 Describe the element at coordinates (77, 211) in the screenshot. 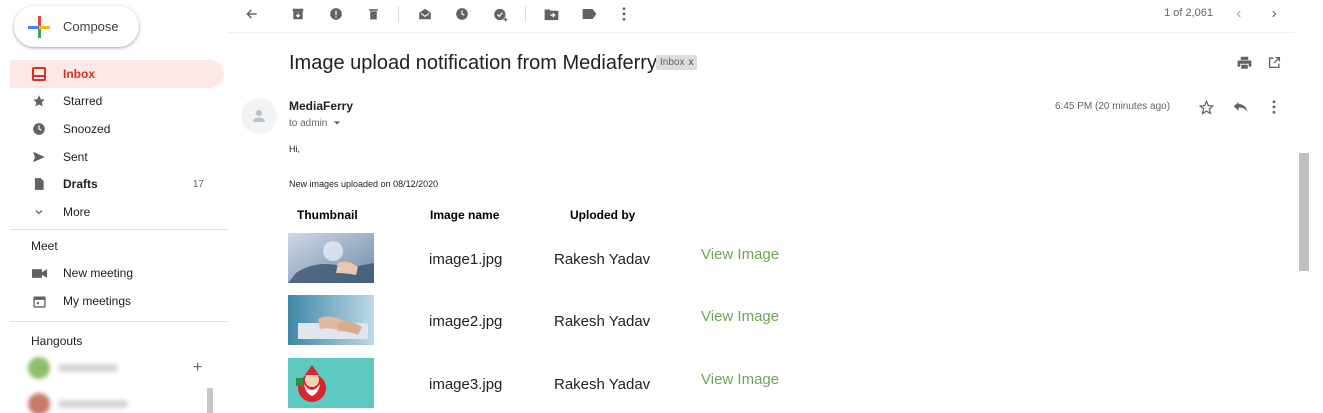

I see `sidebar-item-label: More` at that location.